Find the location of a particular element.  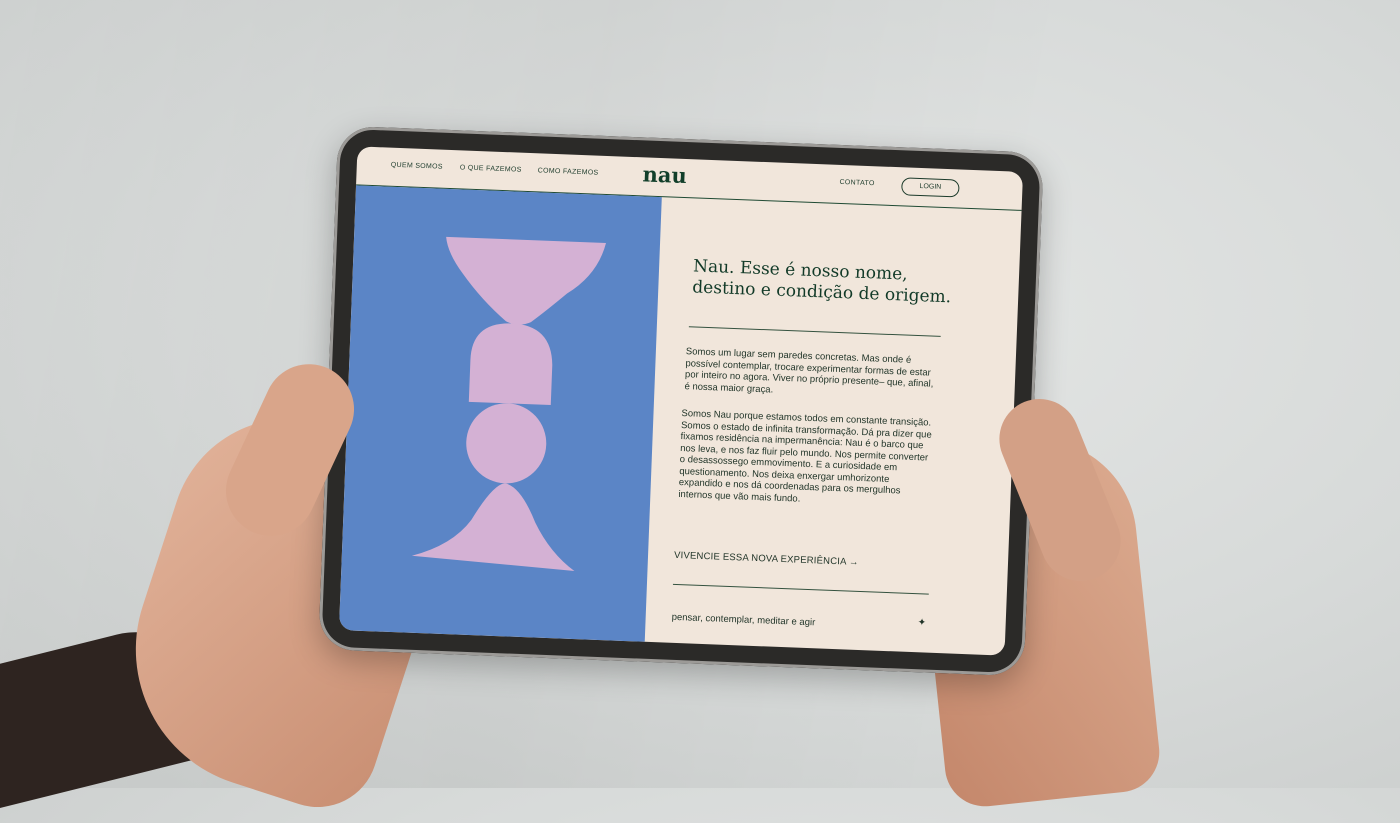

top-goblet-shape is located at coordinates (526, 280).